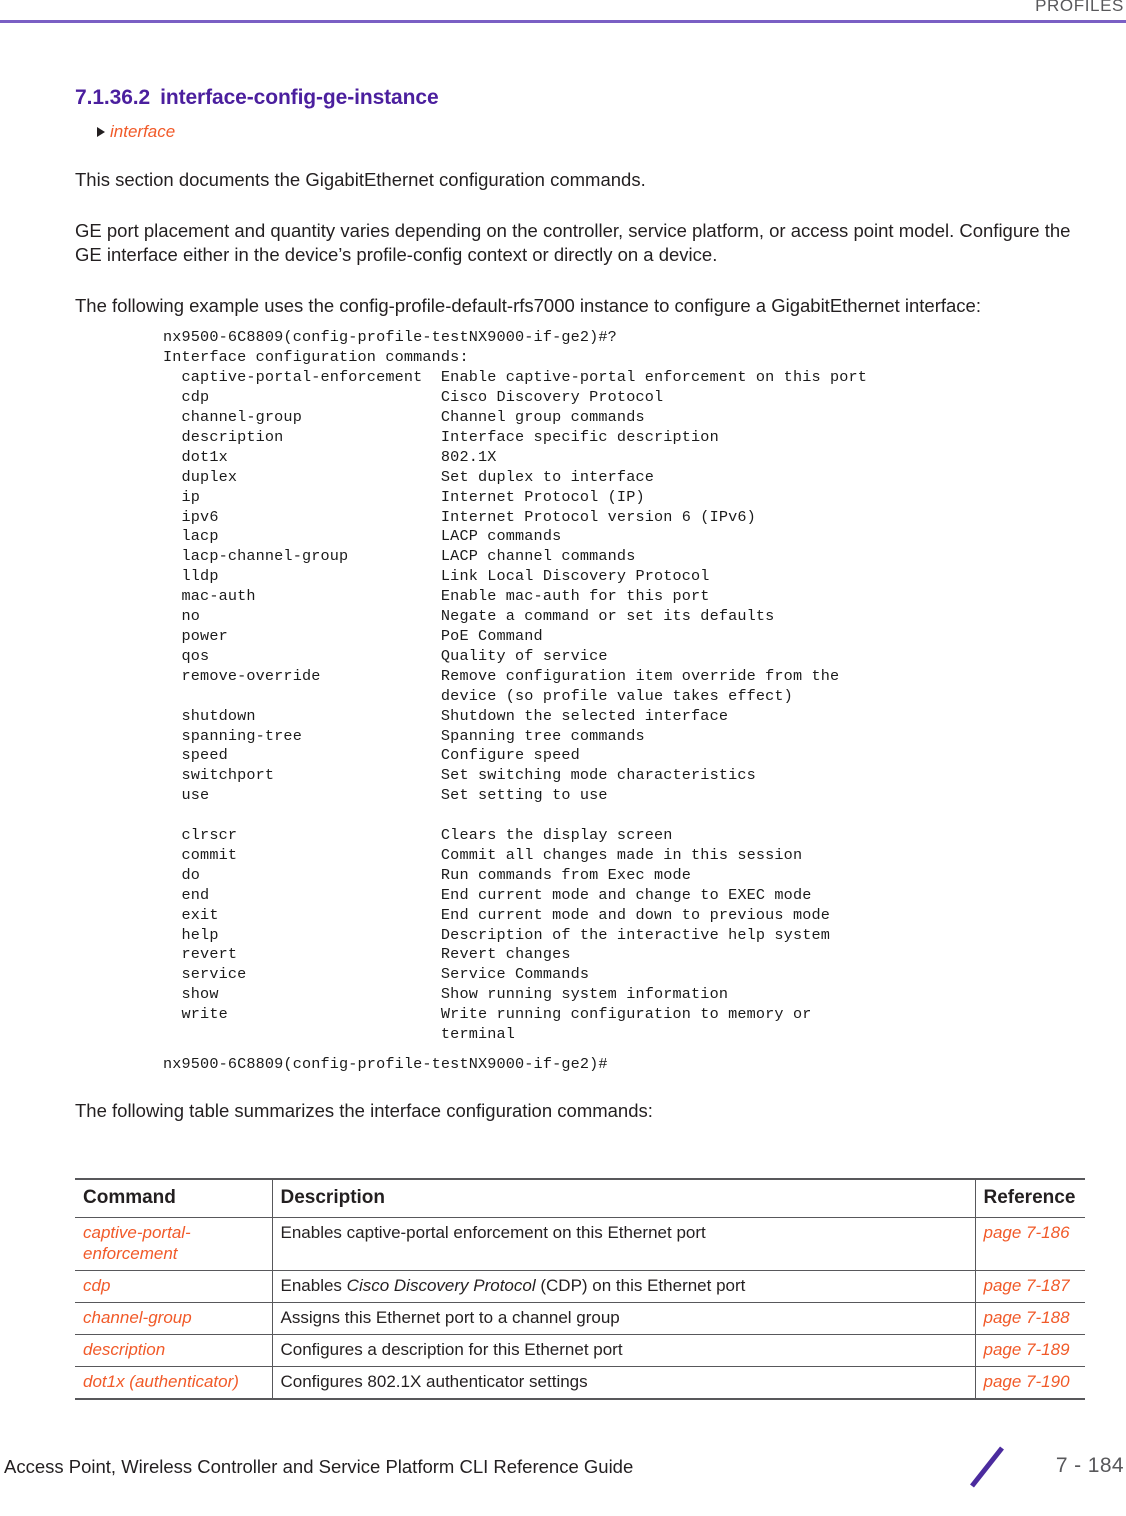 Image resolution: width=1126 pixels, height=1516 pixels. What do you see at coordinates (173, 1383) in the screenshot?
I see `cell-command: dot1x (authenticator)` at bounding box center [173, 1383].